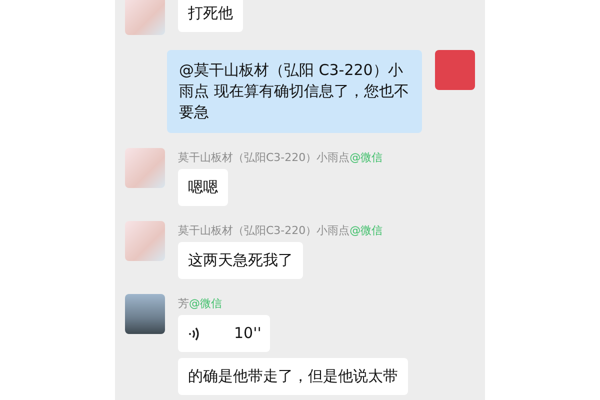 The height and width of the screenshot is (400, 600). What do you see at coordinates (210, 16) in the screenshot?
I see `message-bubble: 打死他` at bounding box center [210, 16].